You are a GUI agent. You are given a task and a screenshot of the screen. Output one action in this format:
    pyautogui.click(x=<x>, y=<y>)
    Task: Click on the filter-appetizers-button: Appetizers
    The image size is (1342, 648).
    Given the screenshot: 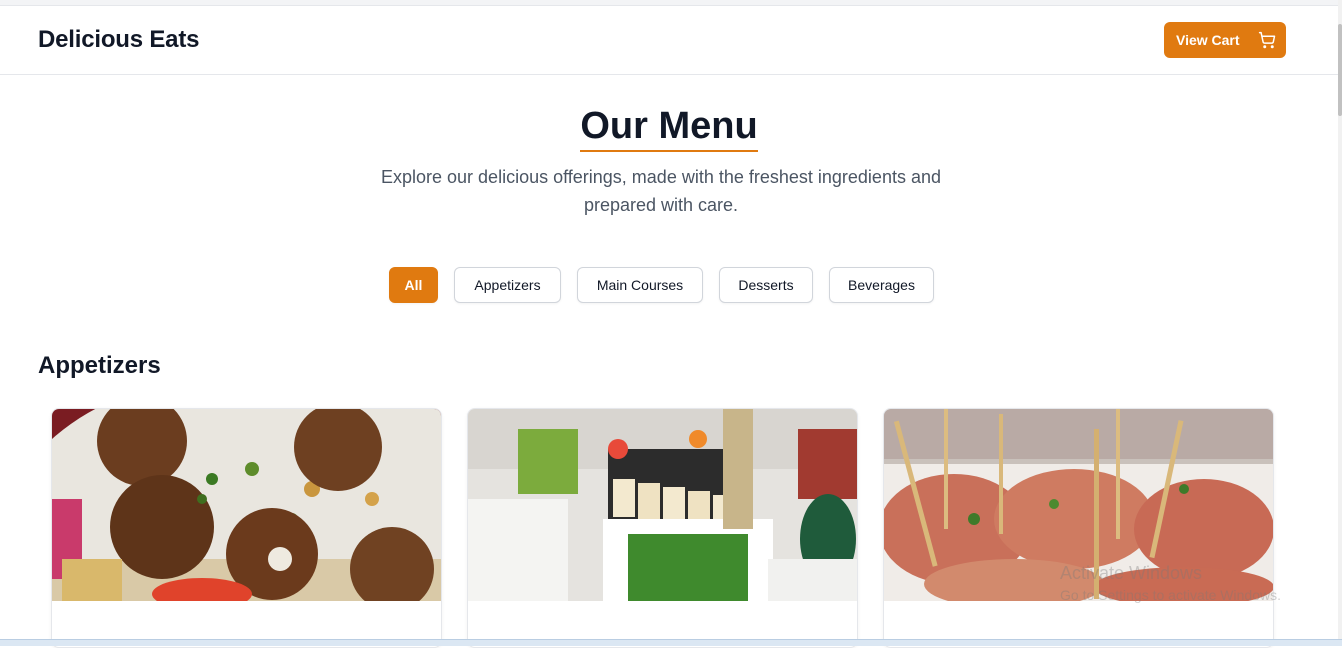 What is the action you would take?
    pyautogui.click(x=507, y=285)
    